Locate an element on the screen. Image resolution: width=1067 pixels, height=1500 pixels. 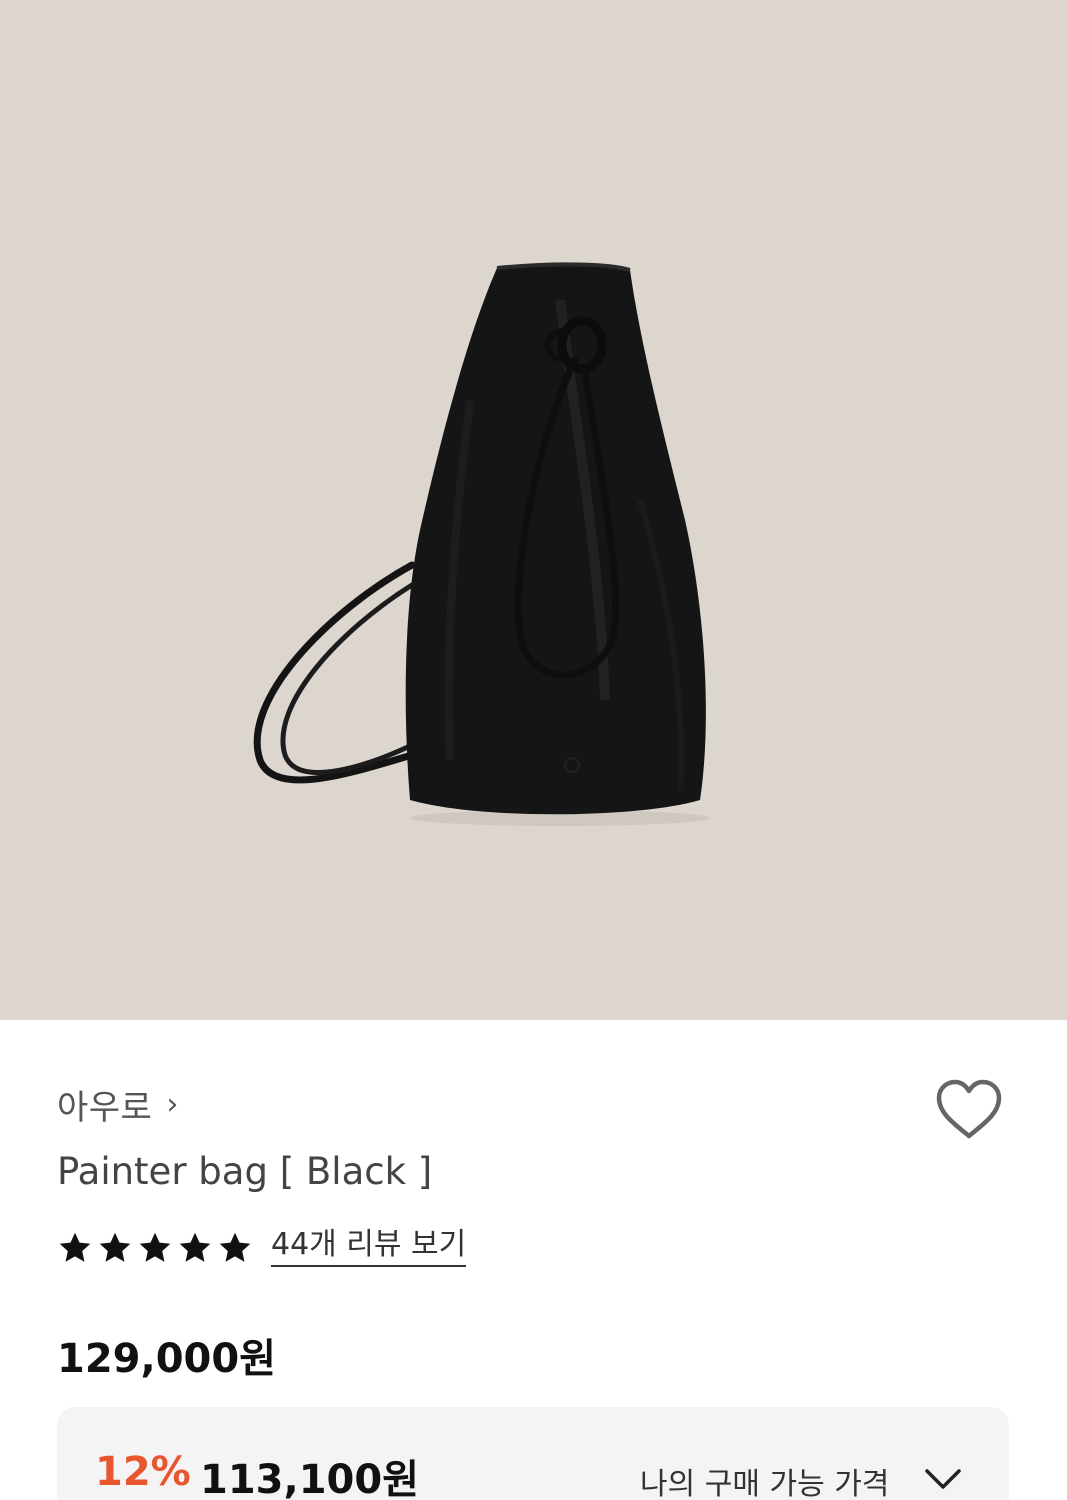
star-rating is located at coordinates (155, 1248).